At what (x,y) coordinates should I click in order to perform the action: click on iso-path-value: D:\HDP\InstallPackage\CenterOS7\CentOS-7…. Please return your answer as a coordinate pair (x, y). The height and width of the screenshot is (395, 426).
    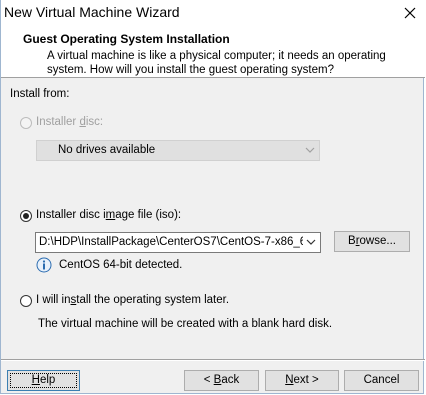
    Looking at the image, I should click on (171, 242).